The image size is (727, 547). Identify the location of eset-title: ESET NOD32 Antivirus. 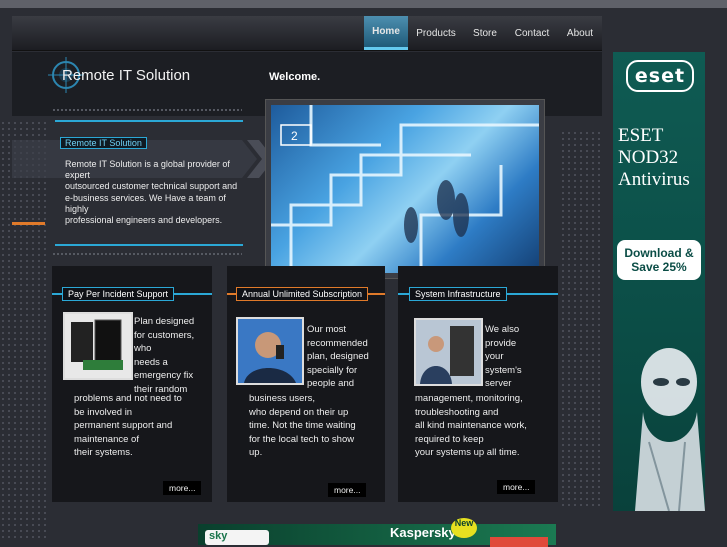
(654, 157).